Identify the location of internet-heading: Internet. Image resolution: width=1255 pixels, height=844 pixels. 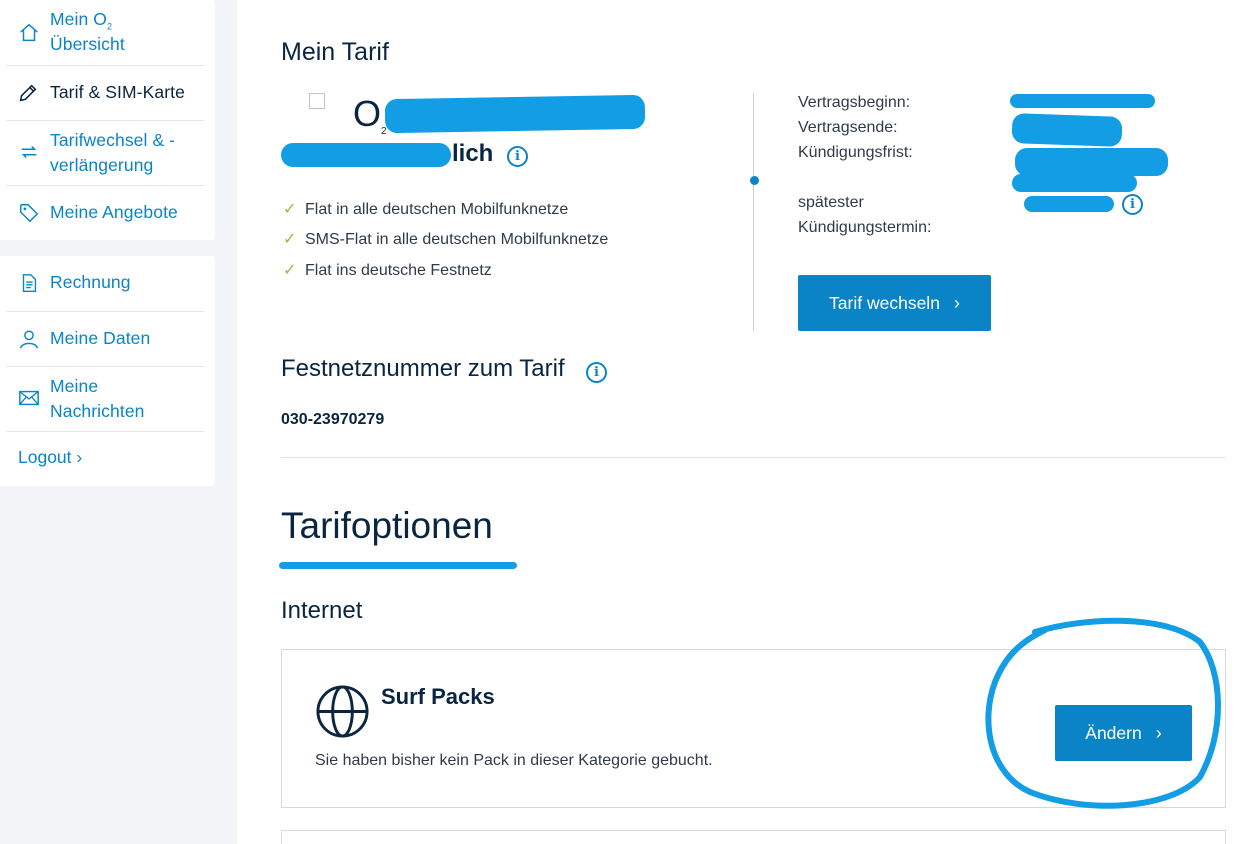
(322, 610).